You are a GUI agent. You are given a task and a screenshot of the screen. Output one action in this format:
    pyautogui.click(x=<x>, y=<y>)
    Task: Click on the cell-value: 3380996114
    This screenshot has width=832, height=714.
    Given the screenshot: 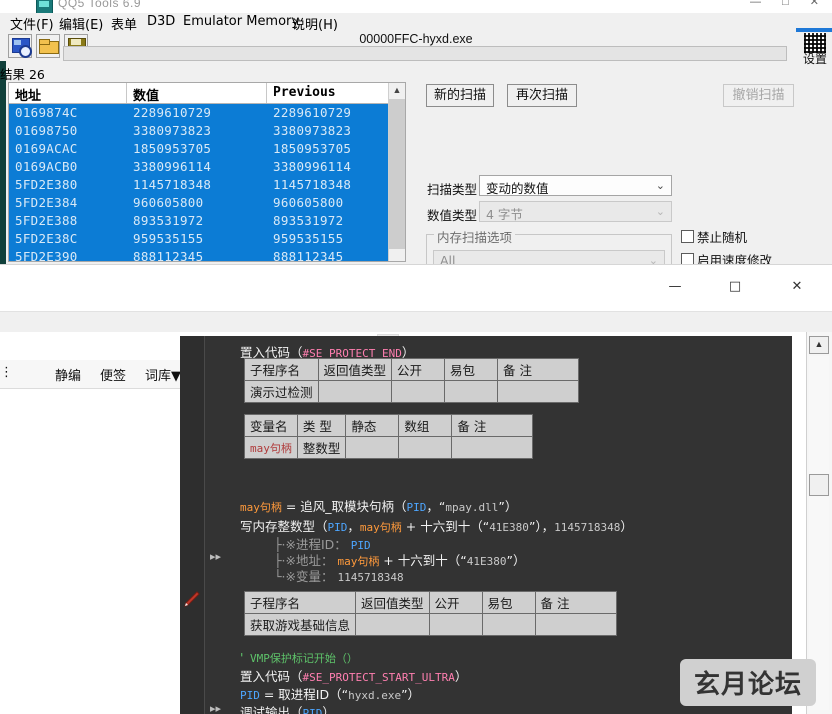 What is the action you would take?
    pyautogui.click(x=172, y=166)
    